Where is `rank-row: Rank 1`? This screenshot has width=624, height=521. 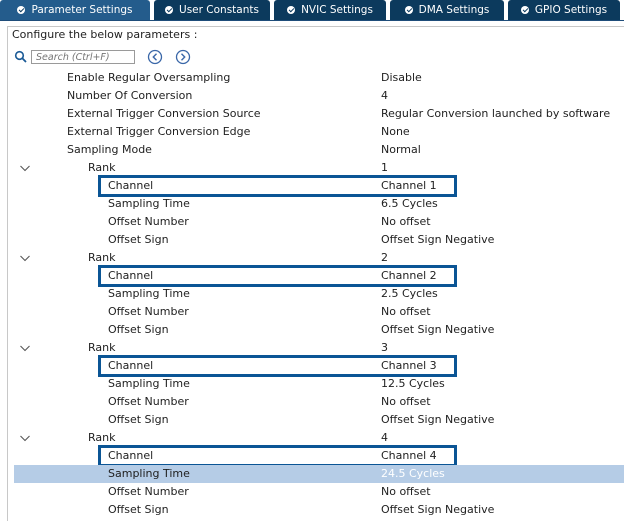
rank-row: Rank 1 is located at coordinates (319, 168).